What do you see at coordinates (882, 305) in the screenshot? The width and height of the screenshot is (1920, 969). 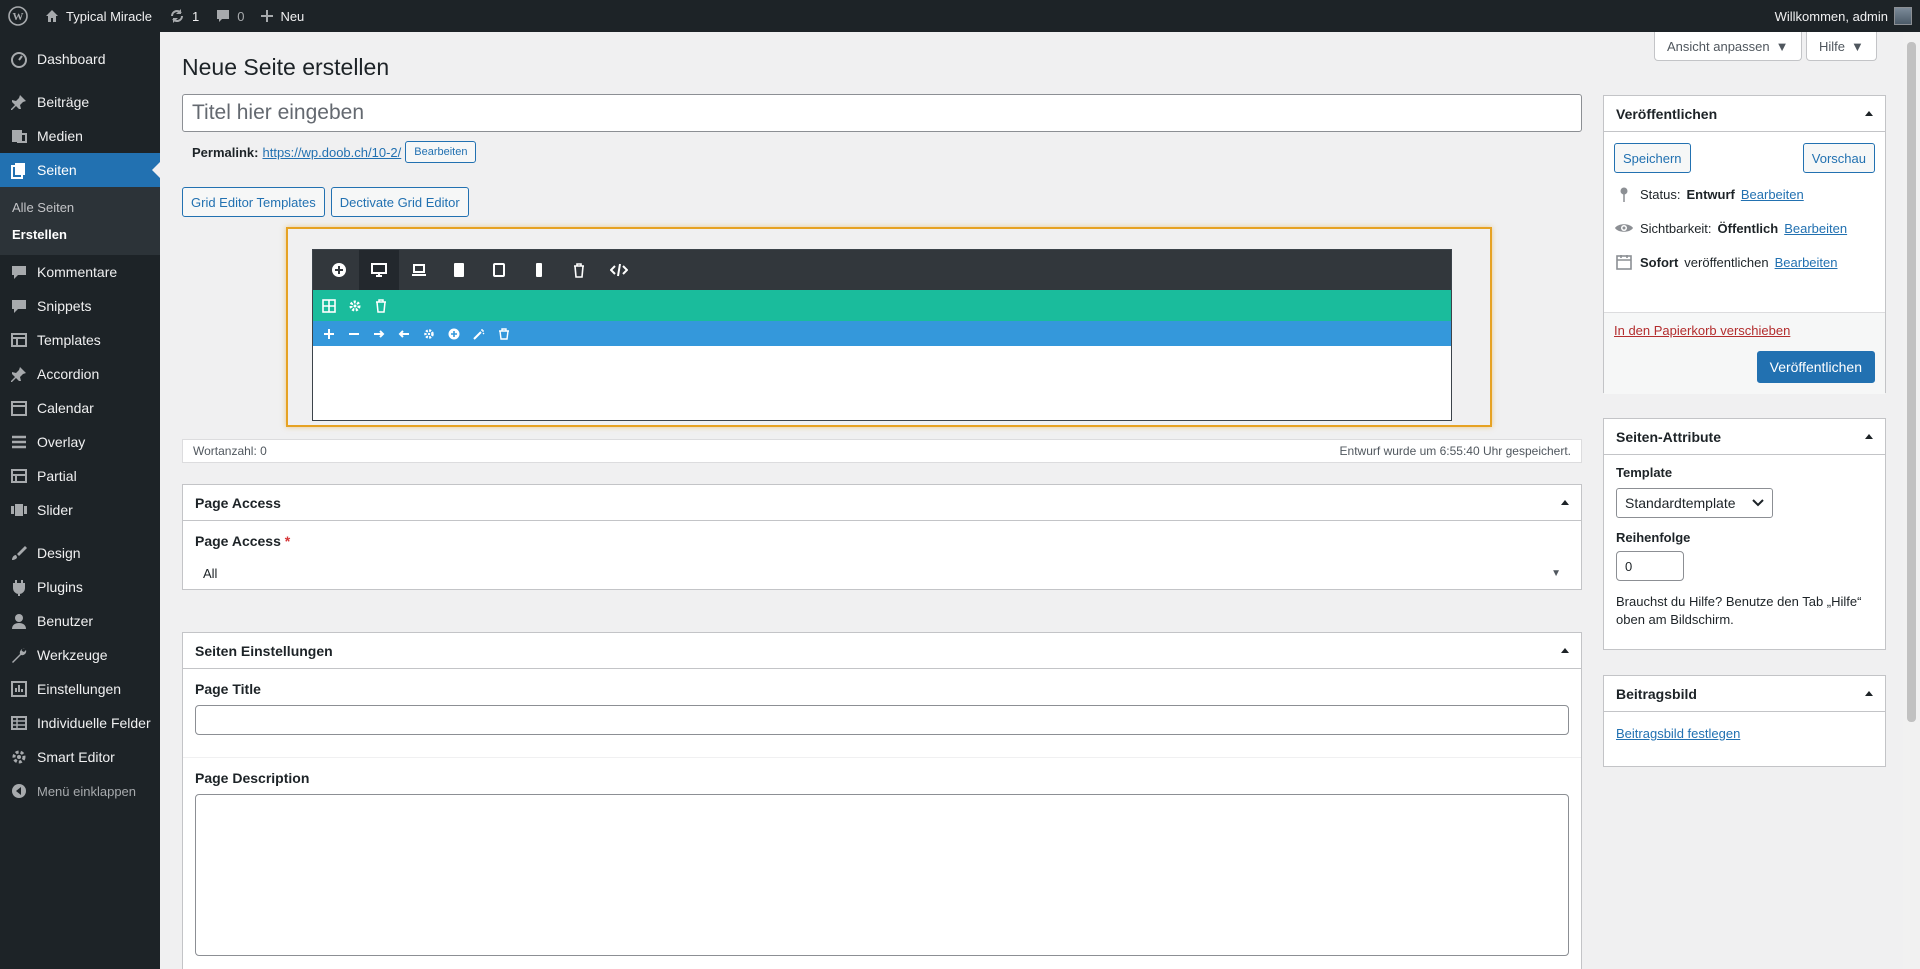 I see `grid-row-toolbar` at bounding box center [882, 305].